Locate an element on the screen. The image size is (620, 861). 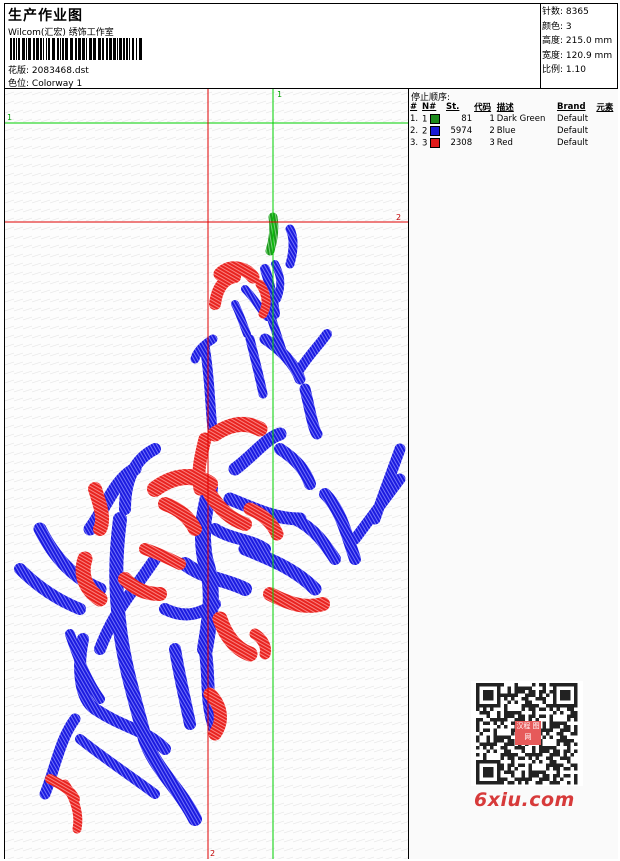
stat-width: 宽度: 120.9 mm is located at coordinates (577, 55).